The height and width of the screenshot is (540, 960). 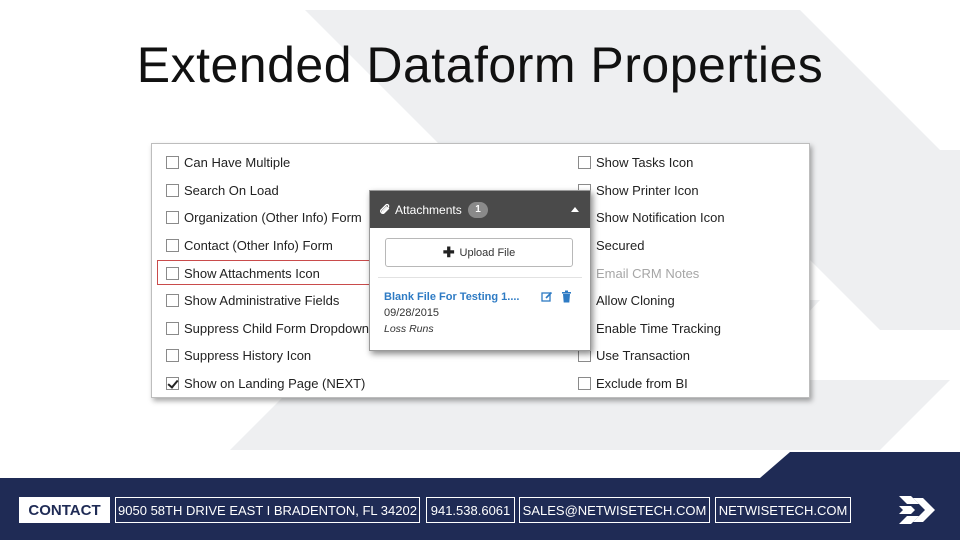 I want to click on option-label: Organization (Other Info) Form, so click(x=273, y=217).